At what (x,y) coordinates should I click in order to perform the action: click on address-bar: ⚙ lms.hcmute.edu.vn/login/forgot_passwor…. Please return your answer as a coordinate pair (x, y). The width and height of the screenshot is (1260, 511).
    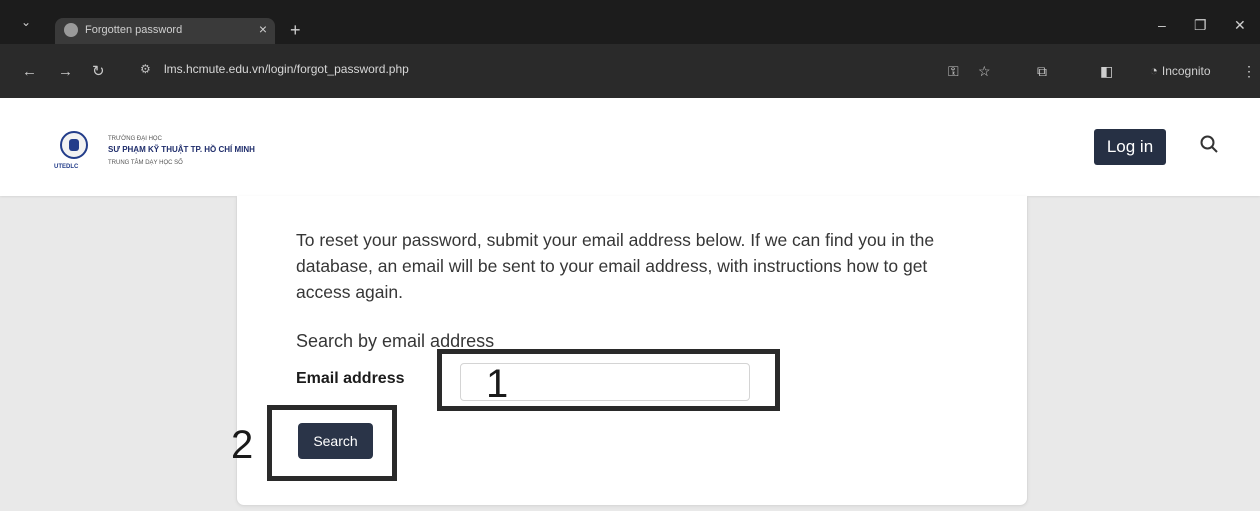
    Looking at the image, I should click on (570, 70).